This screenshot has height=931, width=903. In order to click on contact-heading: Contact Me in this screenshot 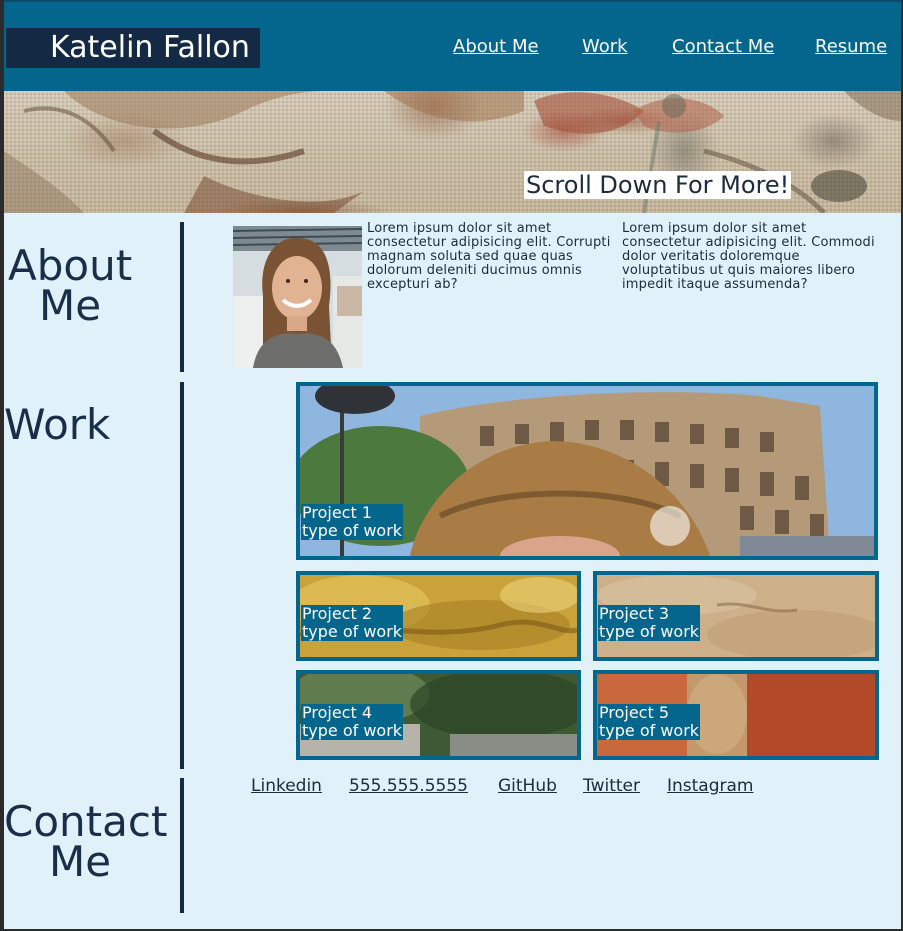, I will do `click(86, 841)`.